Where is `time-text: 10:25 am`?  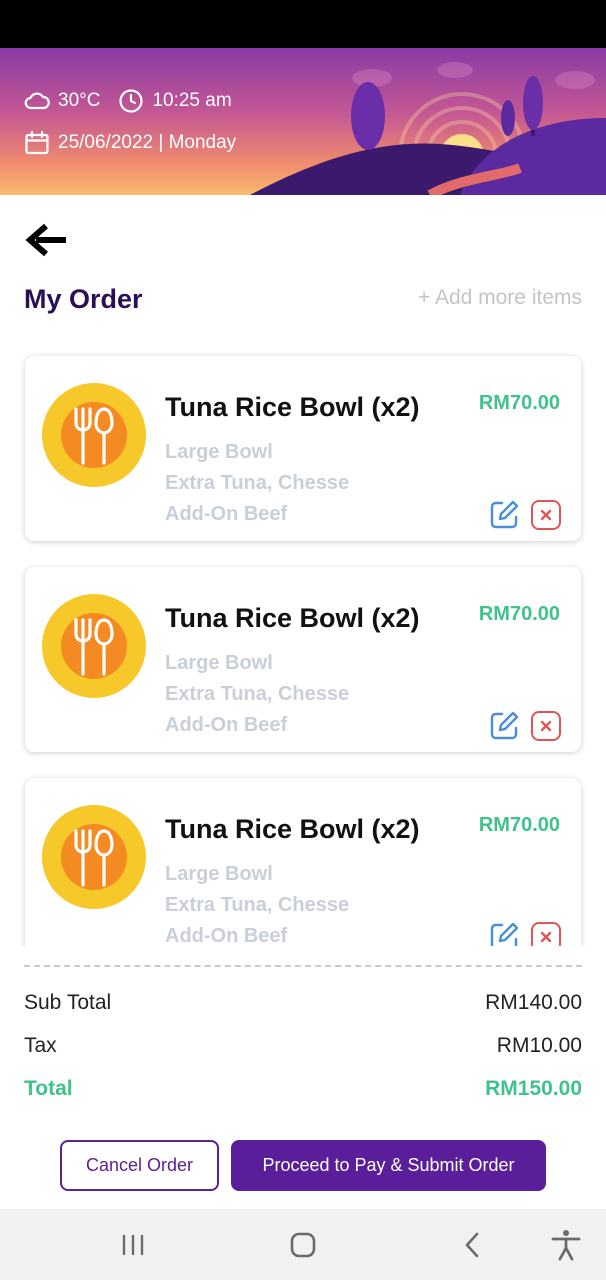
time-text: 10:25 am is located at coordinates (192, 100).